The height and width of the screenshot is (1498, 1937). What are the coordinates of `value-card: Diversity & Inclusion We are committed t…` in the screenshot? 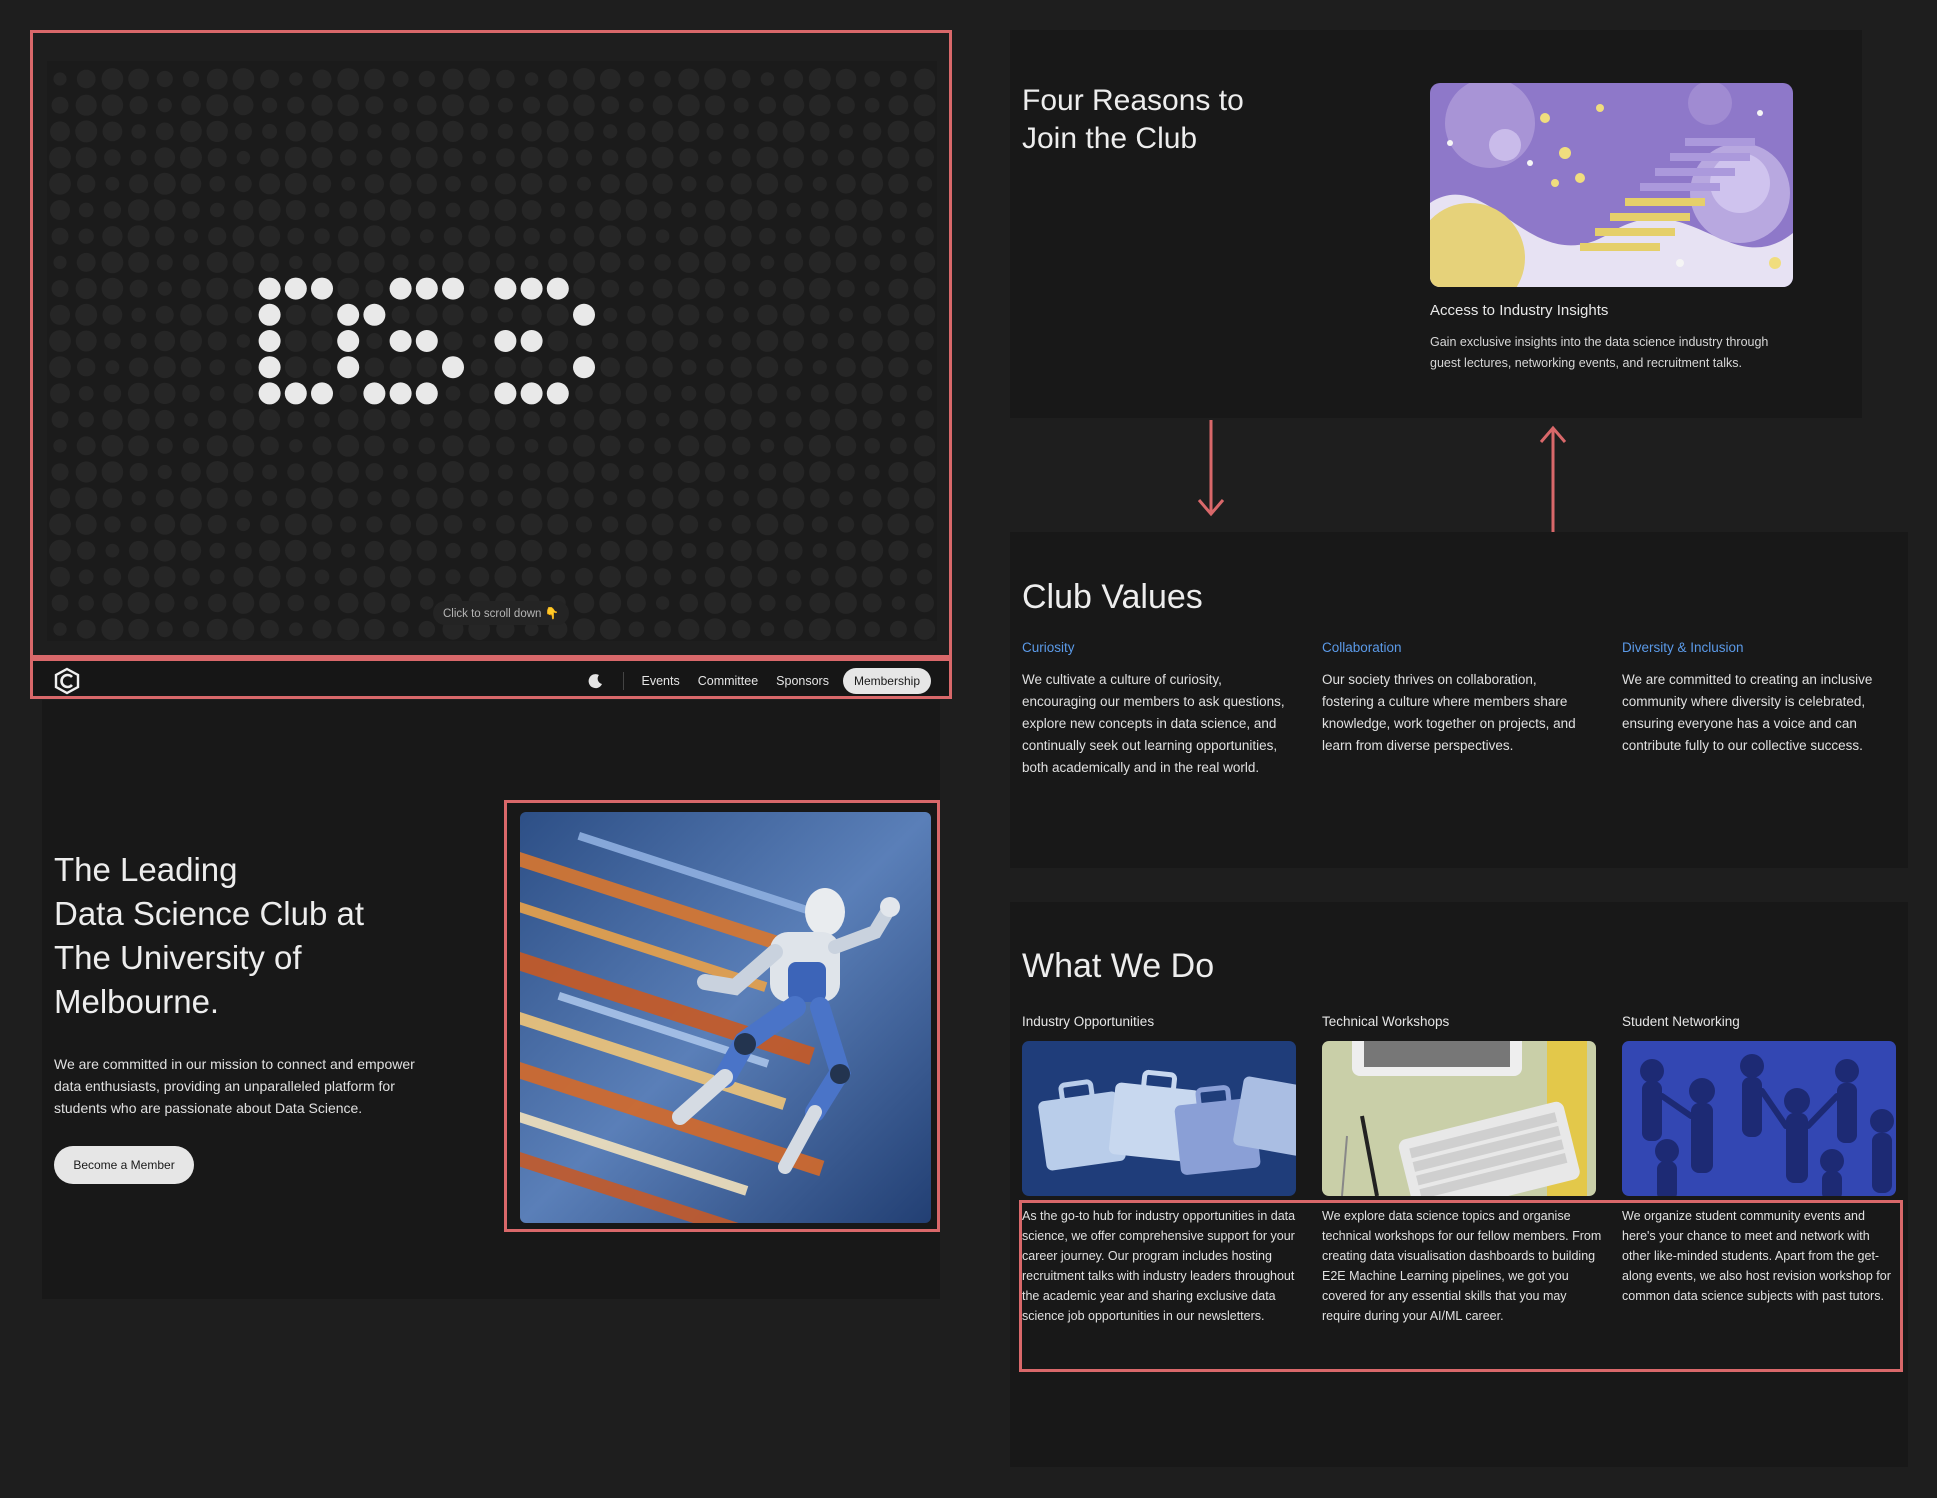 It's located at (1757, 698).